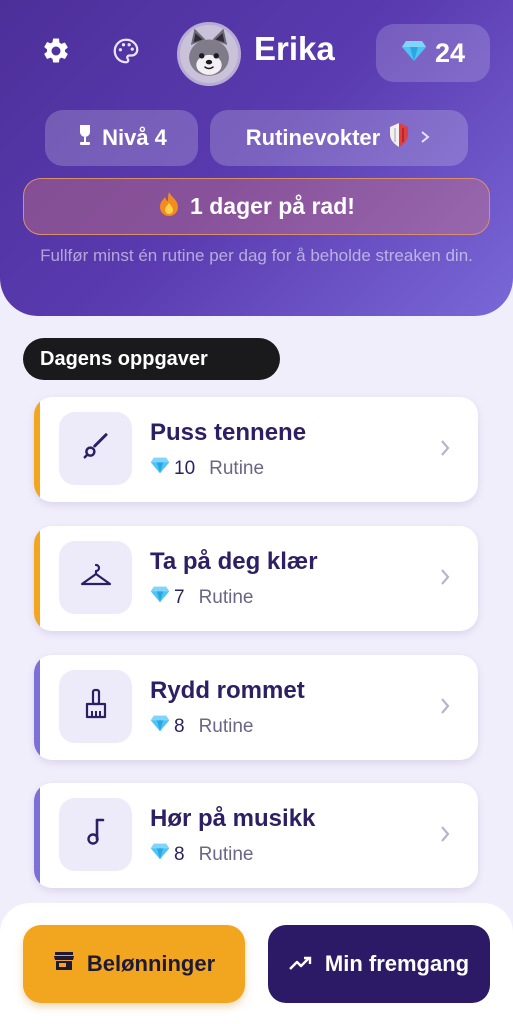 This screenshot has height=1024, width=513. What do you see at coordinates (207, 468) in the screenshot?
I see `task-meta: 10 Rutine` at bounding box center [207, 468].